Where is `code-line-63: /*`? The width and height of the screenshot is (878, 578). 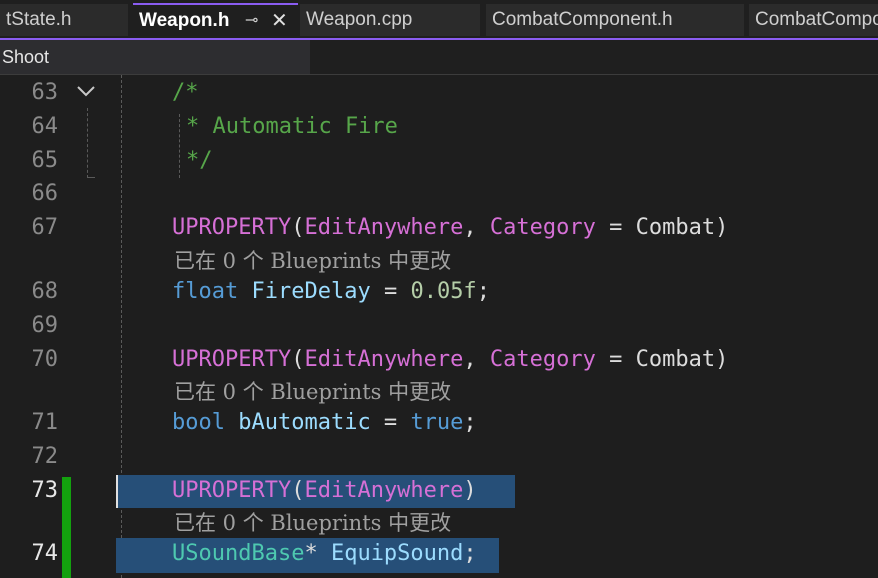 code-line-63: /* is located at coordinates (185, 93).